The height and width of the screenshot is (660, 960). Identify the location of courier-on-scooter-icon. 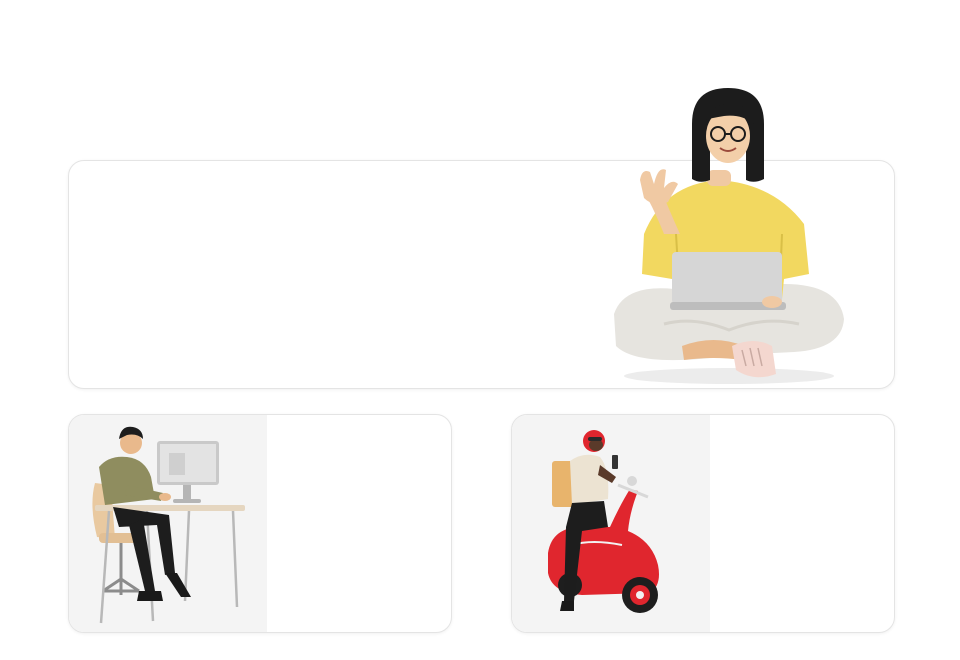
(603, 521).